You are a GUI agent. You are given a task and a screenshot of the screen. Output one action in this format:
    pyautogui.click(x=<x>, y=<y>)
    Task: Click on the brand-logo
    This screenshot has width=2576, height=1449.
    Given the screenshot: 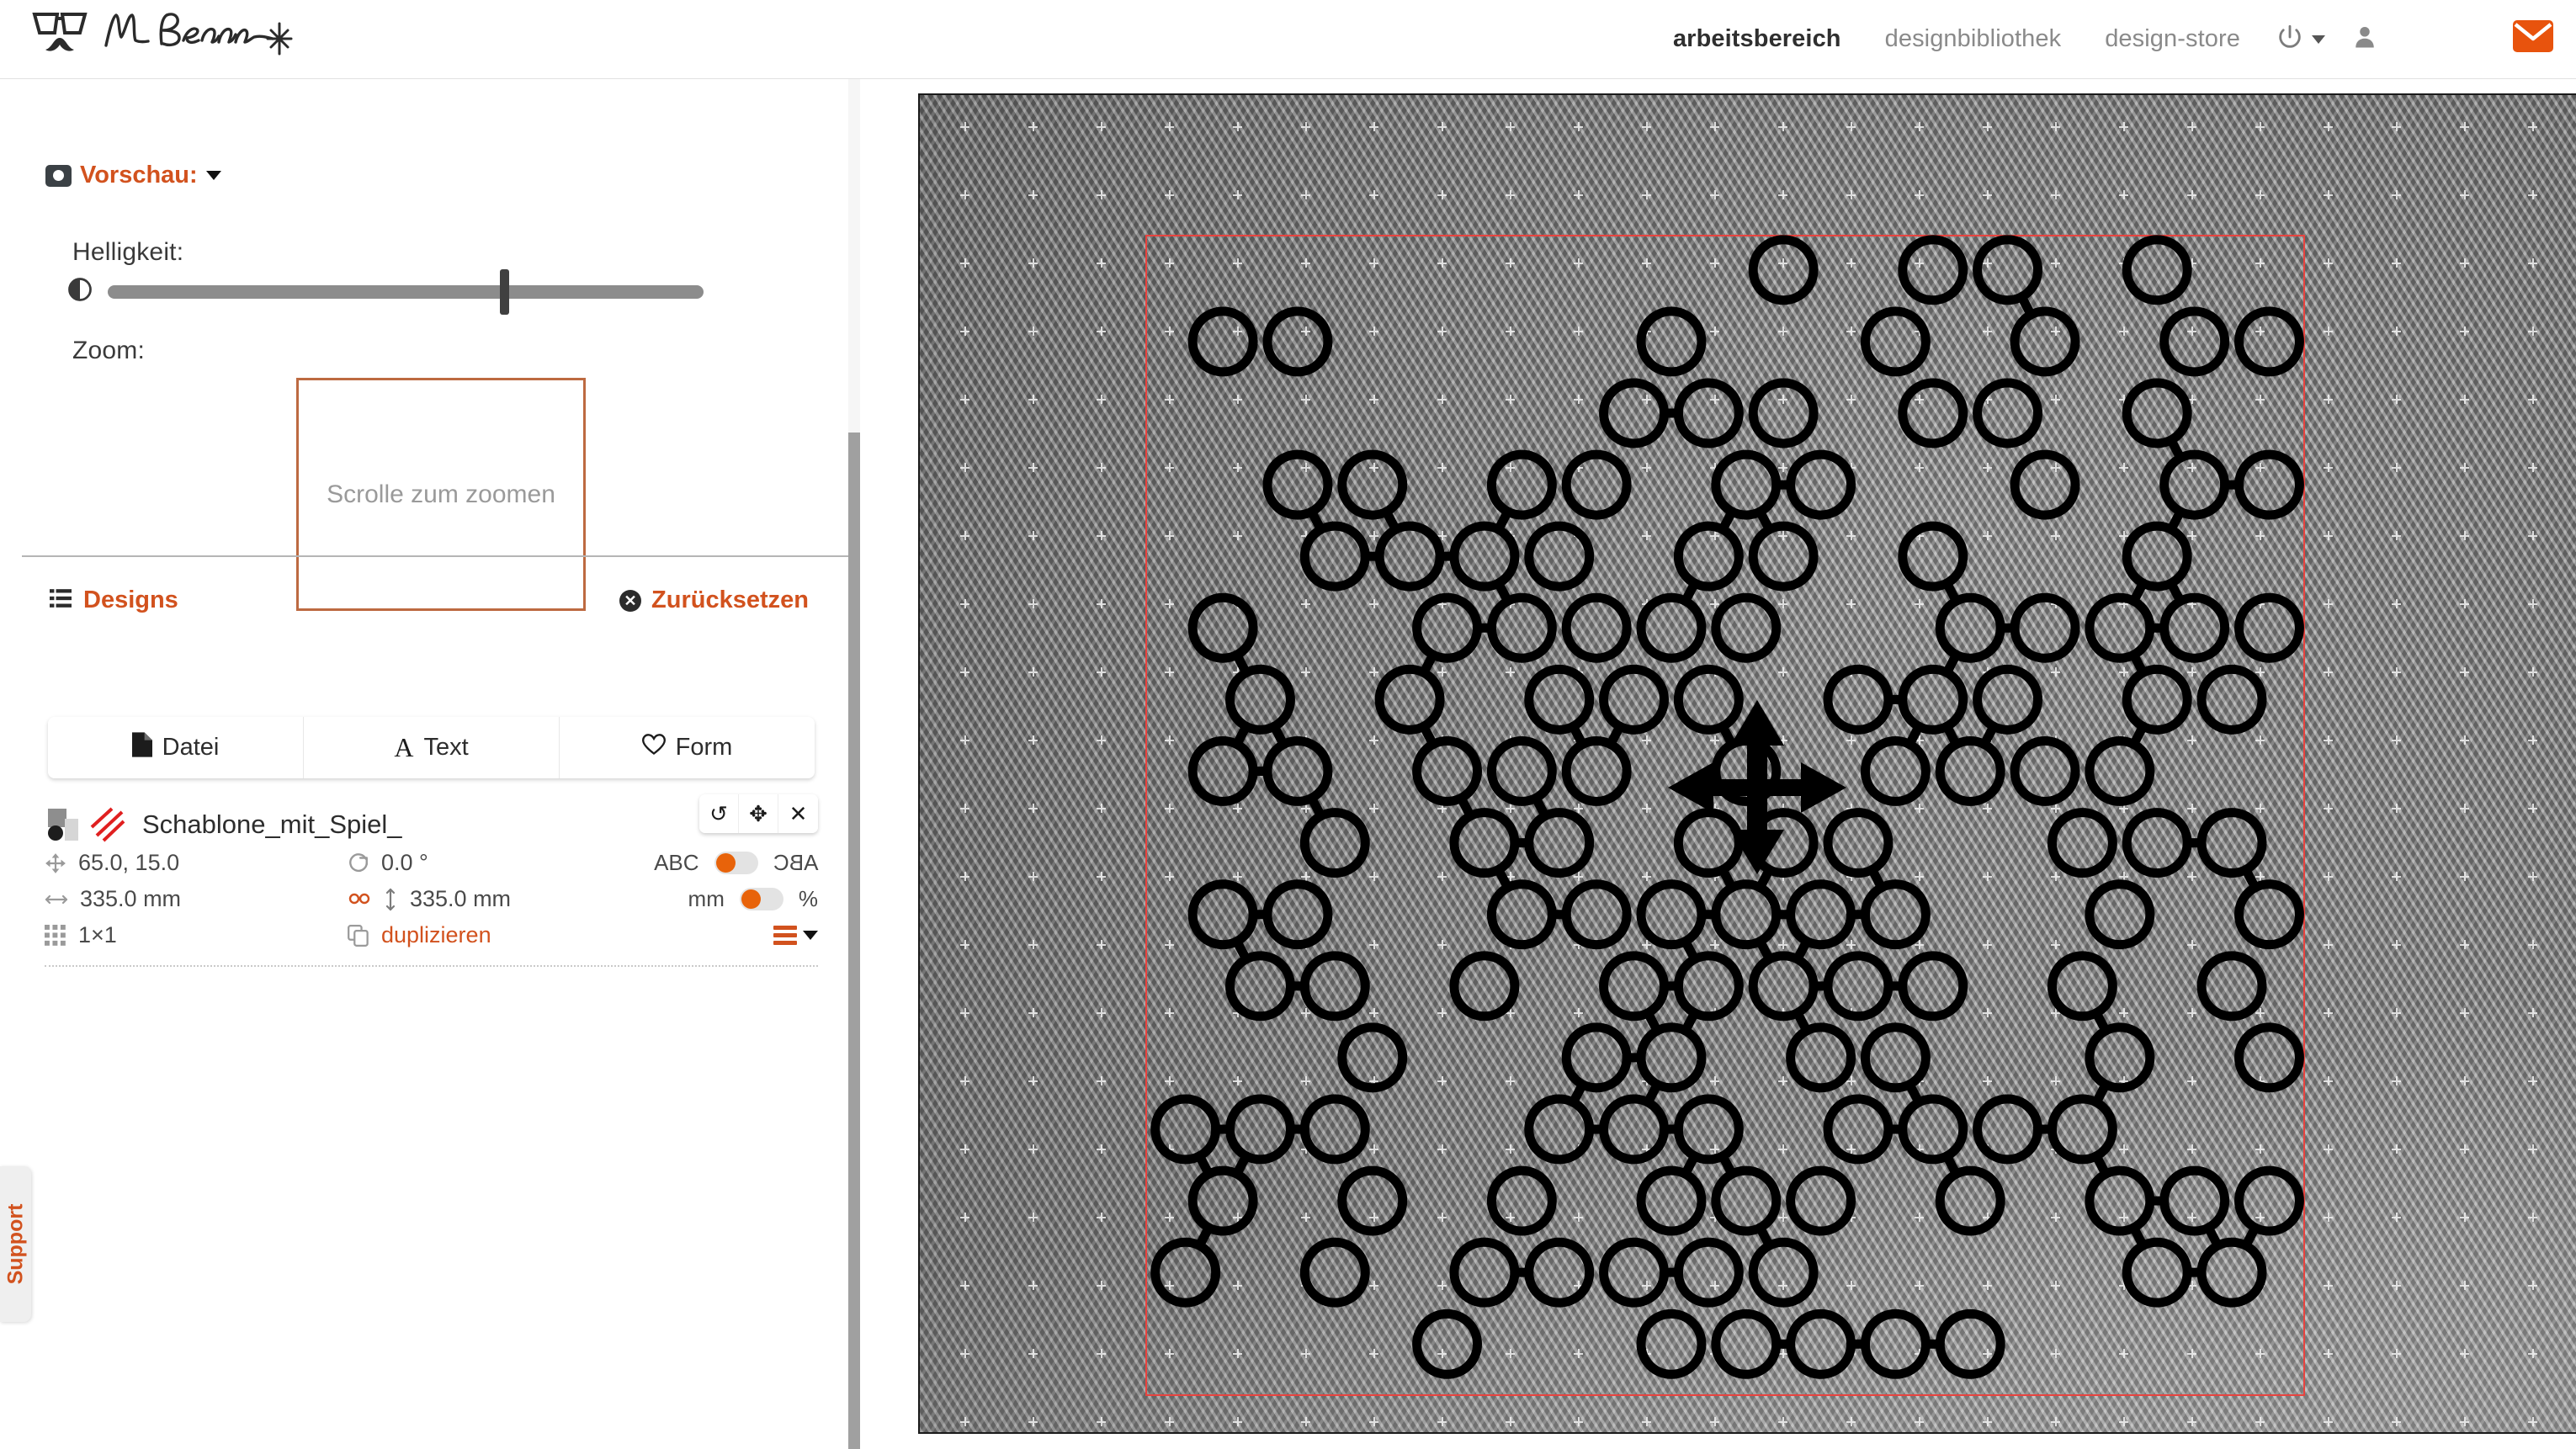 What is the action you would take?
    pyautogui.click(x=171, y=31)
    